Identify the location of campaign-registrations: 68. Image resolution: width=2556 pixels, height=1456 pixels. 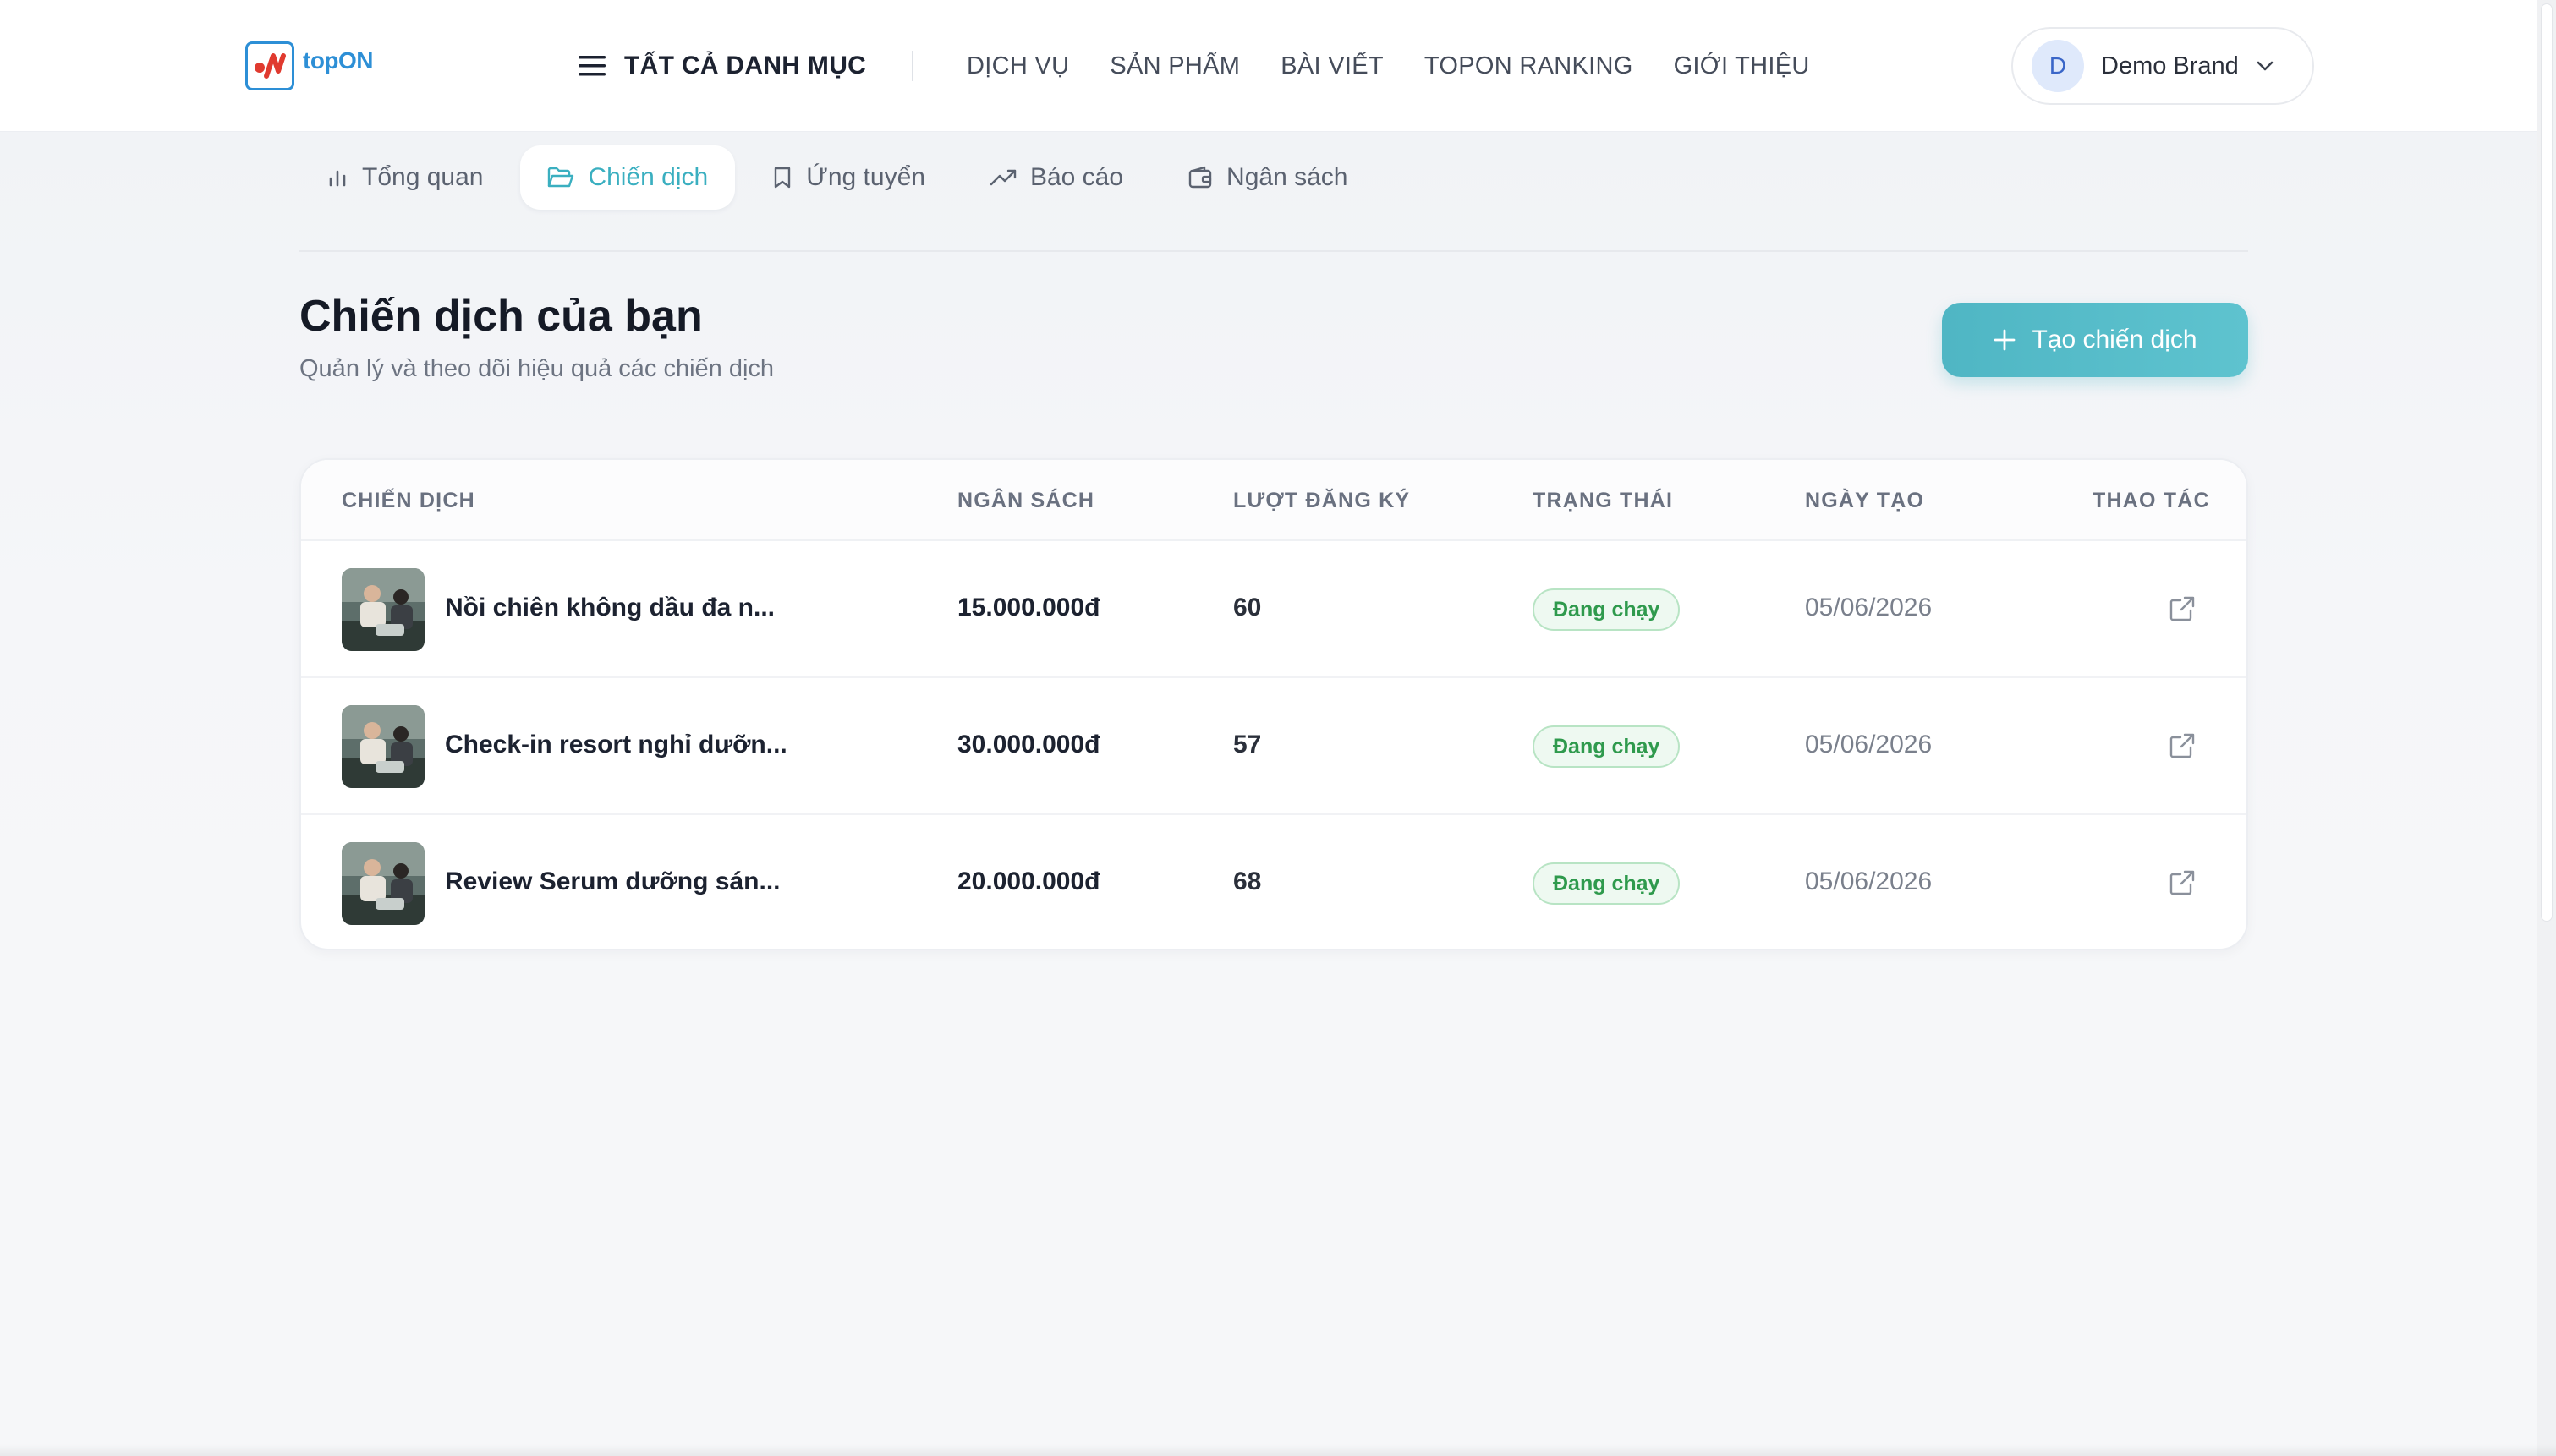
(1247, 882).